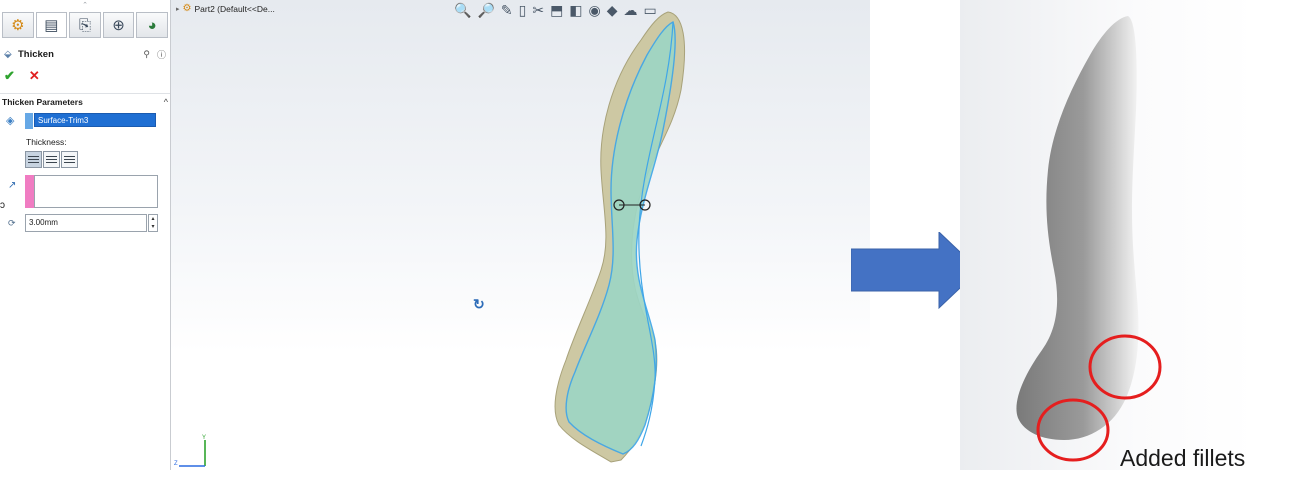  I want to click on configuration-manager-icon: ⎘, so click(84, 25).